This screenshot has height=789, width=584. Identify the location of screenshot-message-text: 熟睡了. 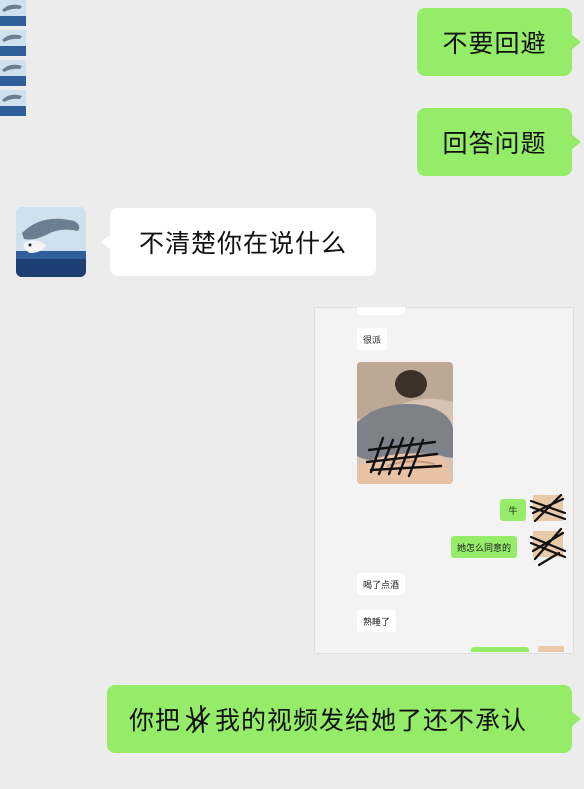
(377, 622).